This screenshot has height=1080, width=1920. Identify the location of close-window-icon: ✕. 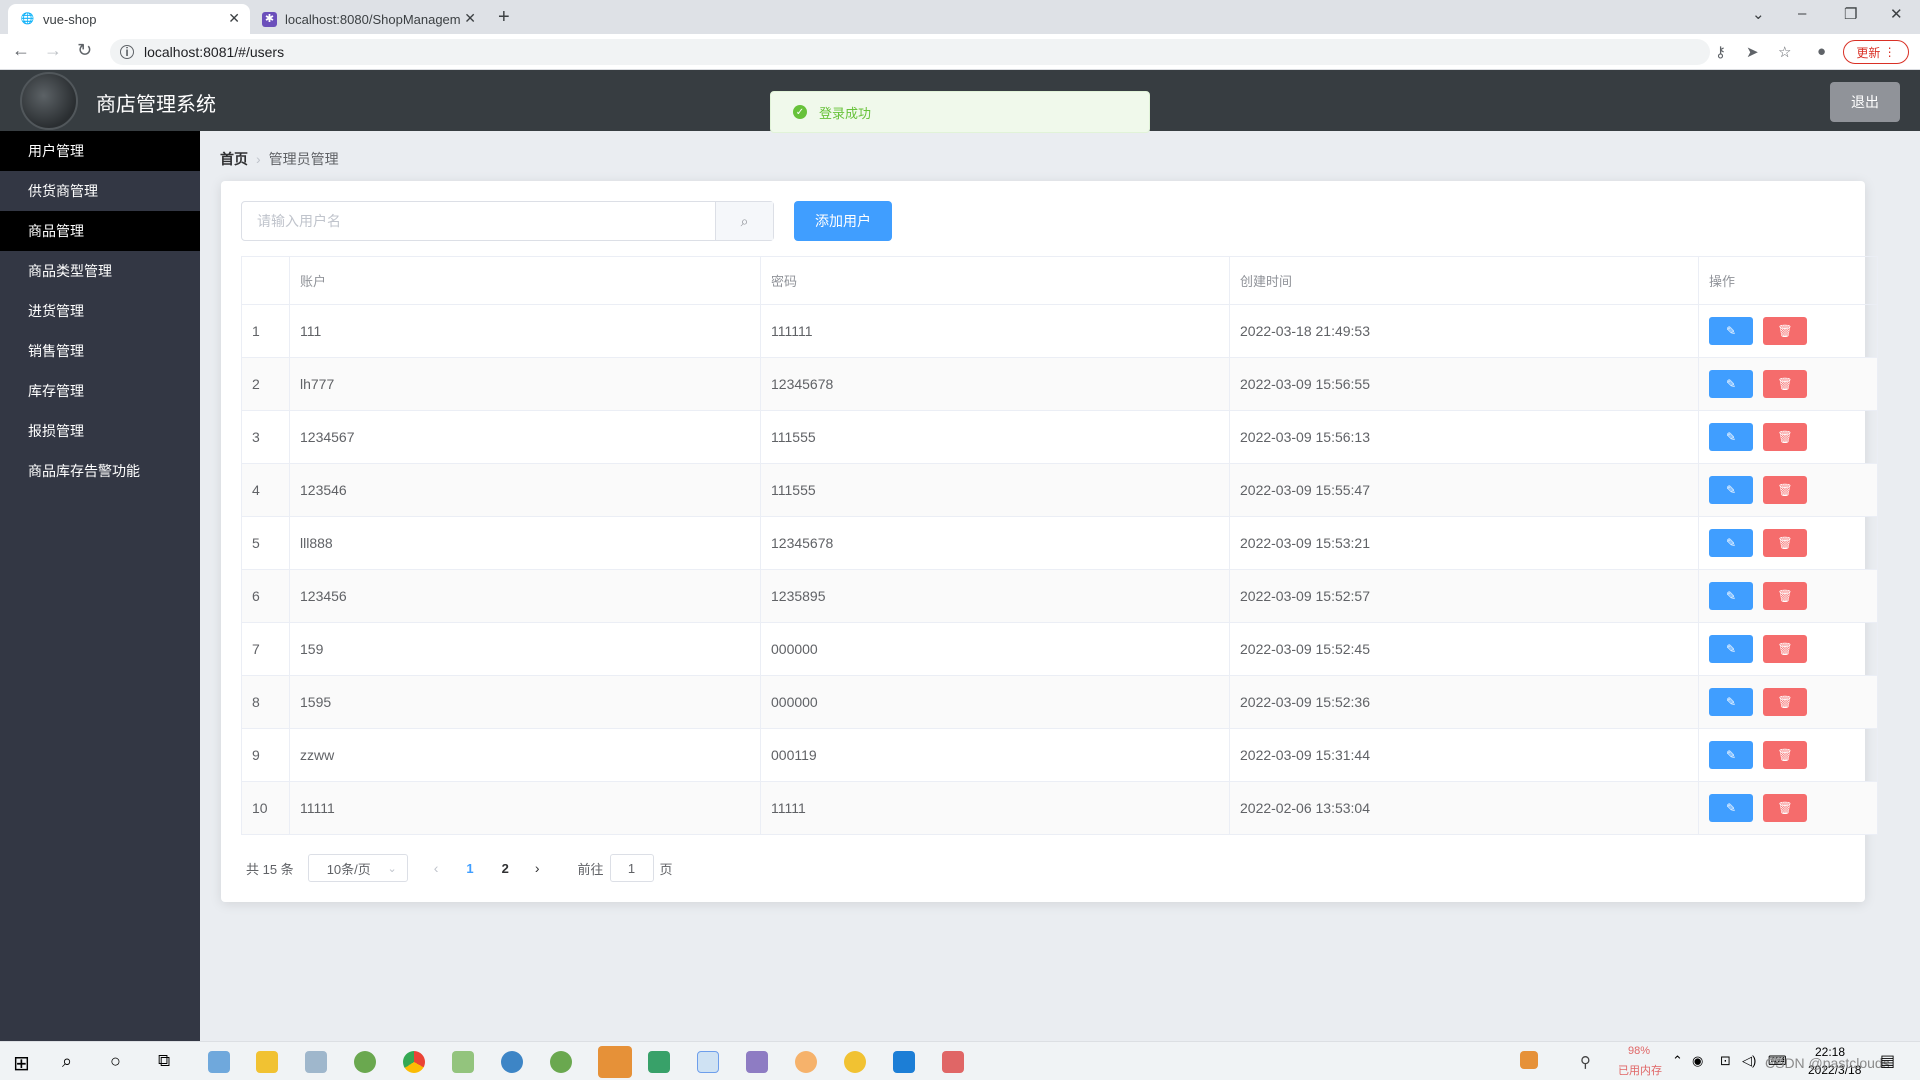
(1896, 14).